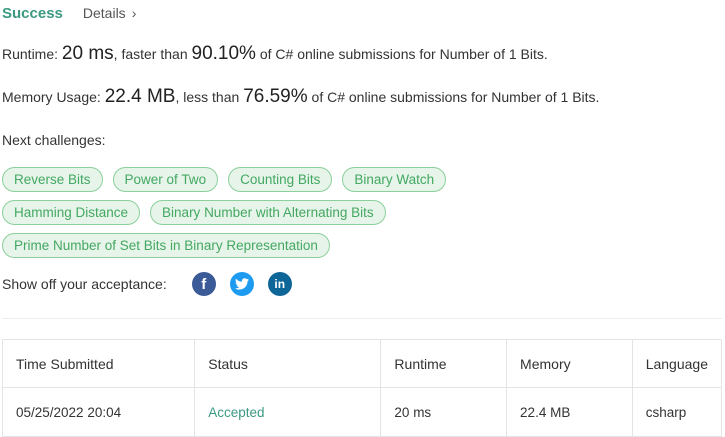  I want to click on memory-label: Memory Usage:, so click(51, 97).